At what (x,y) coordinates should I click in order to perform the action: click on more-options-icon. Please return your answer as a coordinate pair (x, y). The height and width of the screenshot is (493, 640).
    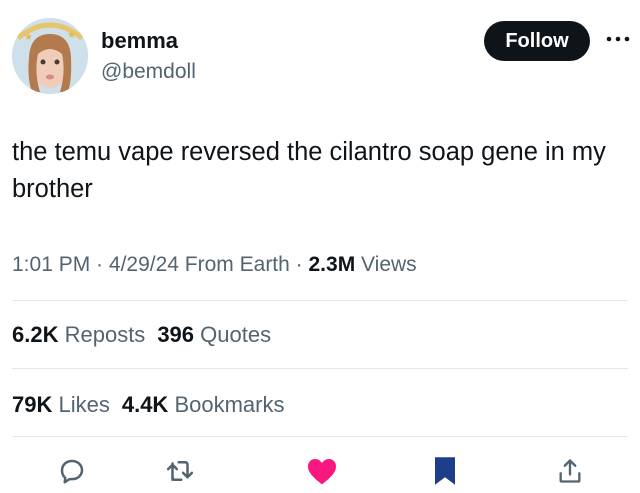
    Looking at the image, I should click on (618, 39).